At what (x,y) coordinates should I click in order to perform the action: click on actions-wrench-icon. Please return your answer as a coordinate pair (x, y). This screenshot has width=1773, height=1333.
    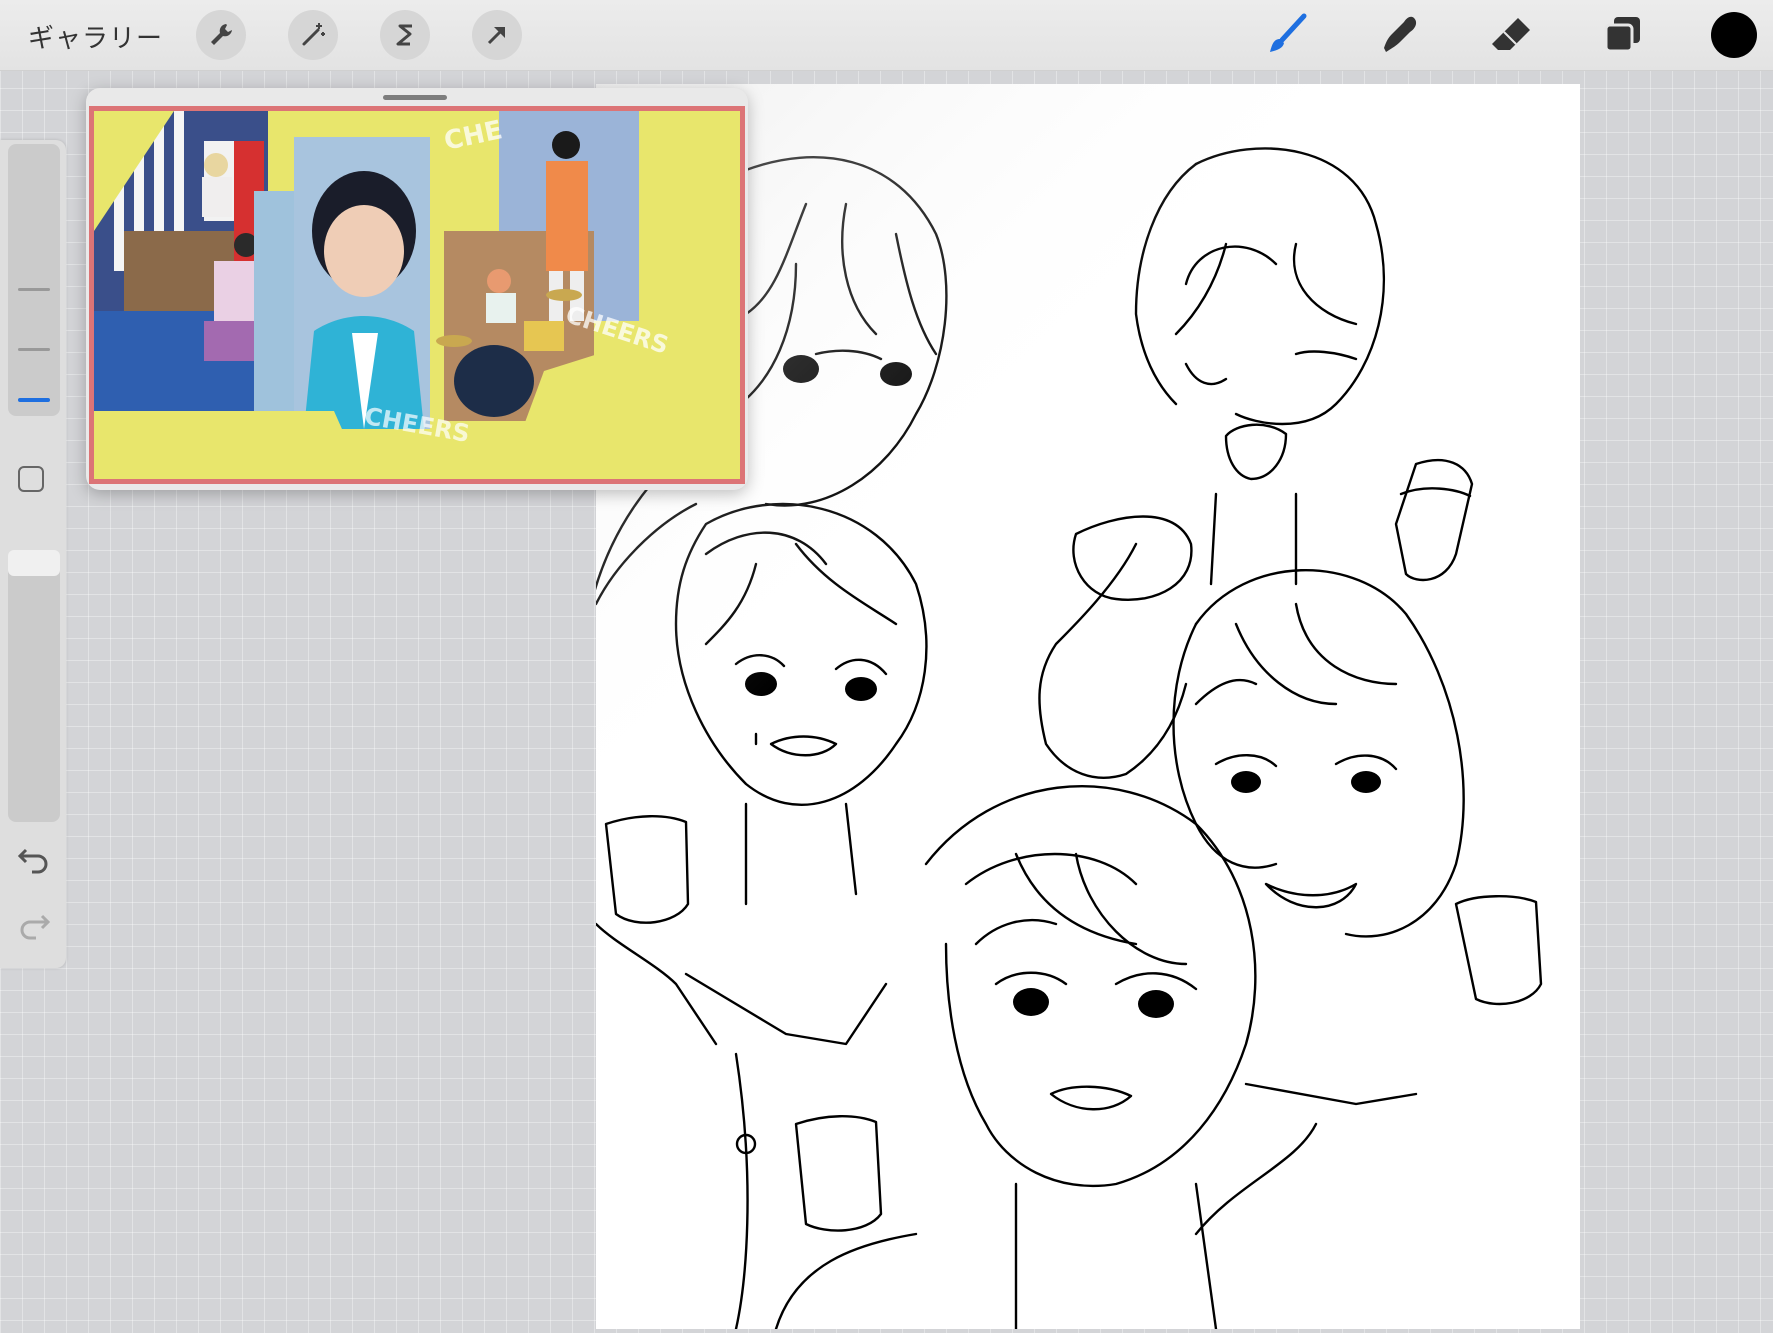
    Looking at the image, I should click on (221, 35).